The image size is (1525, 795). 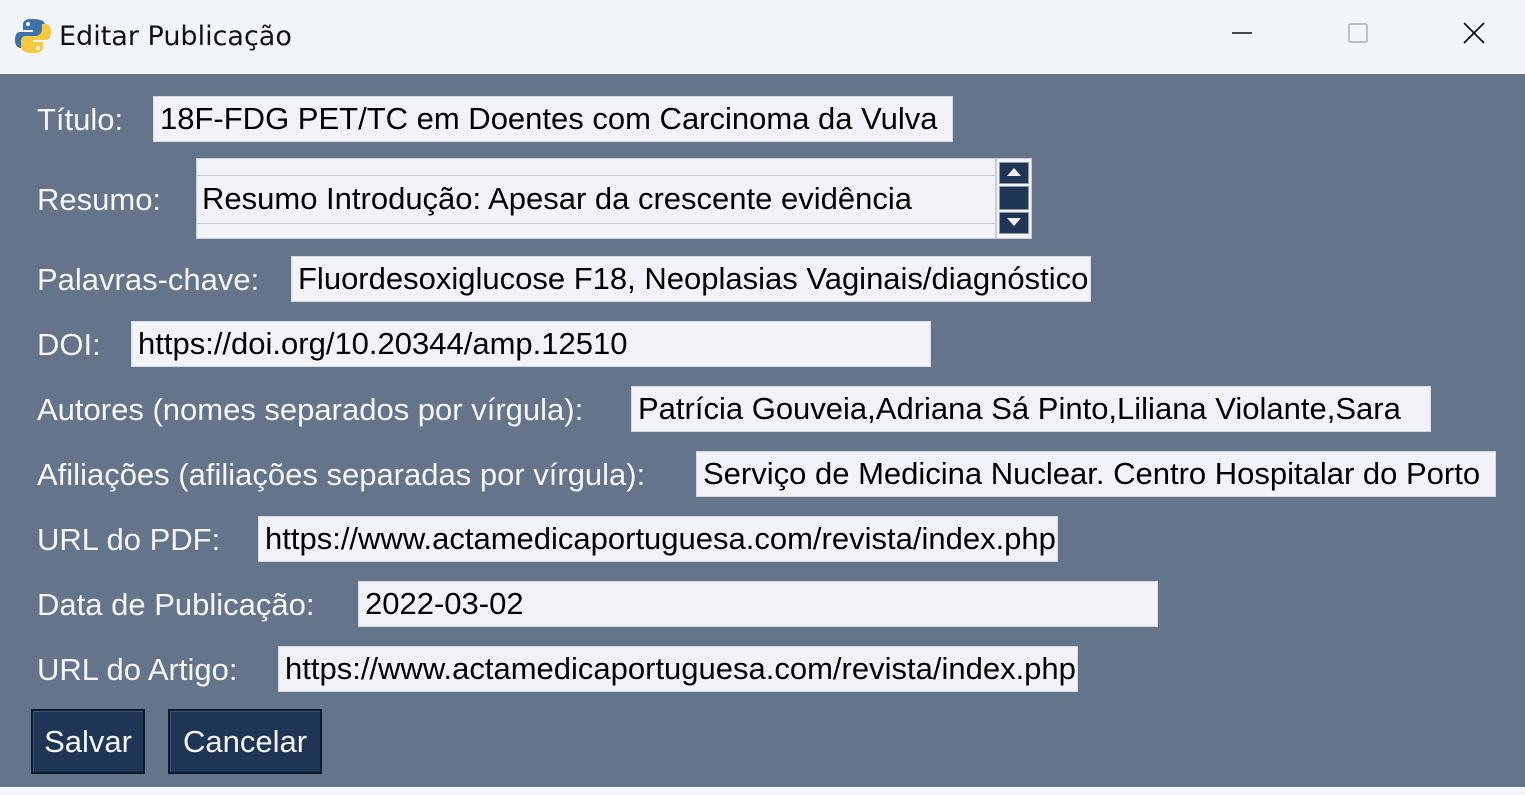 What do you see at coordinates (80, 119) in the screenshot?
I see `titulo-label: Título:` at bounding box center [80, 119].